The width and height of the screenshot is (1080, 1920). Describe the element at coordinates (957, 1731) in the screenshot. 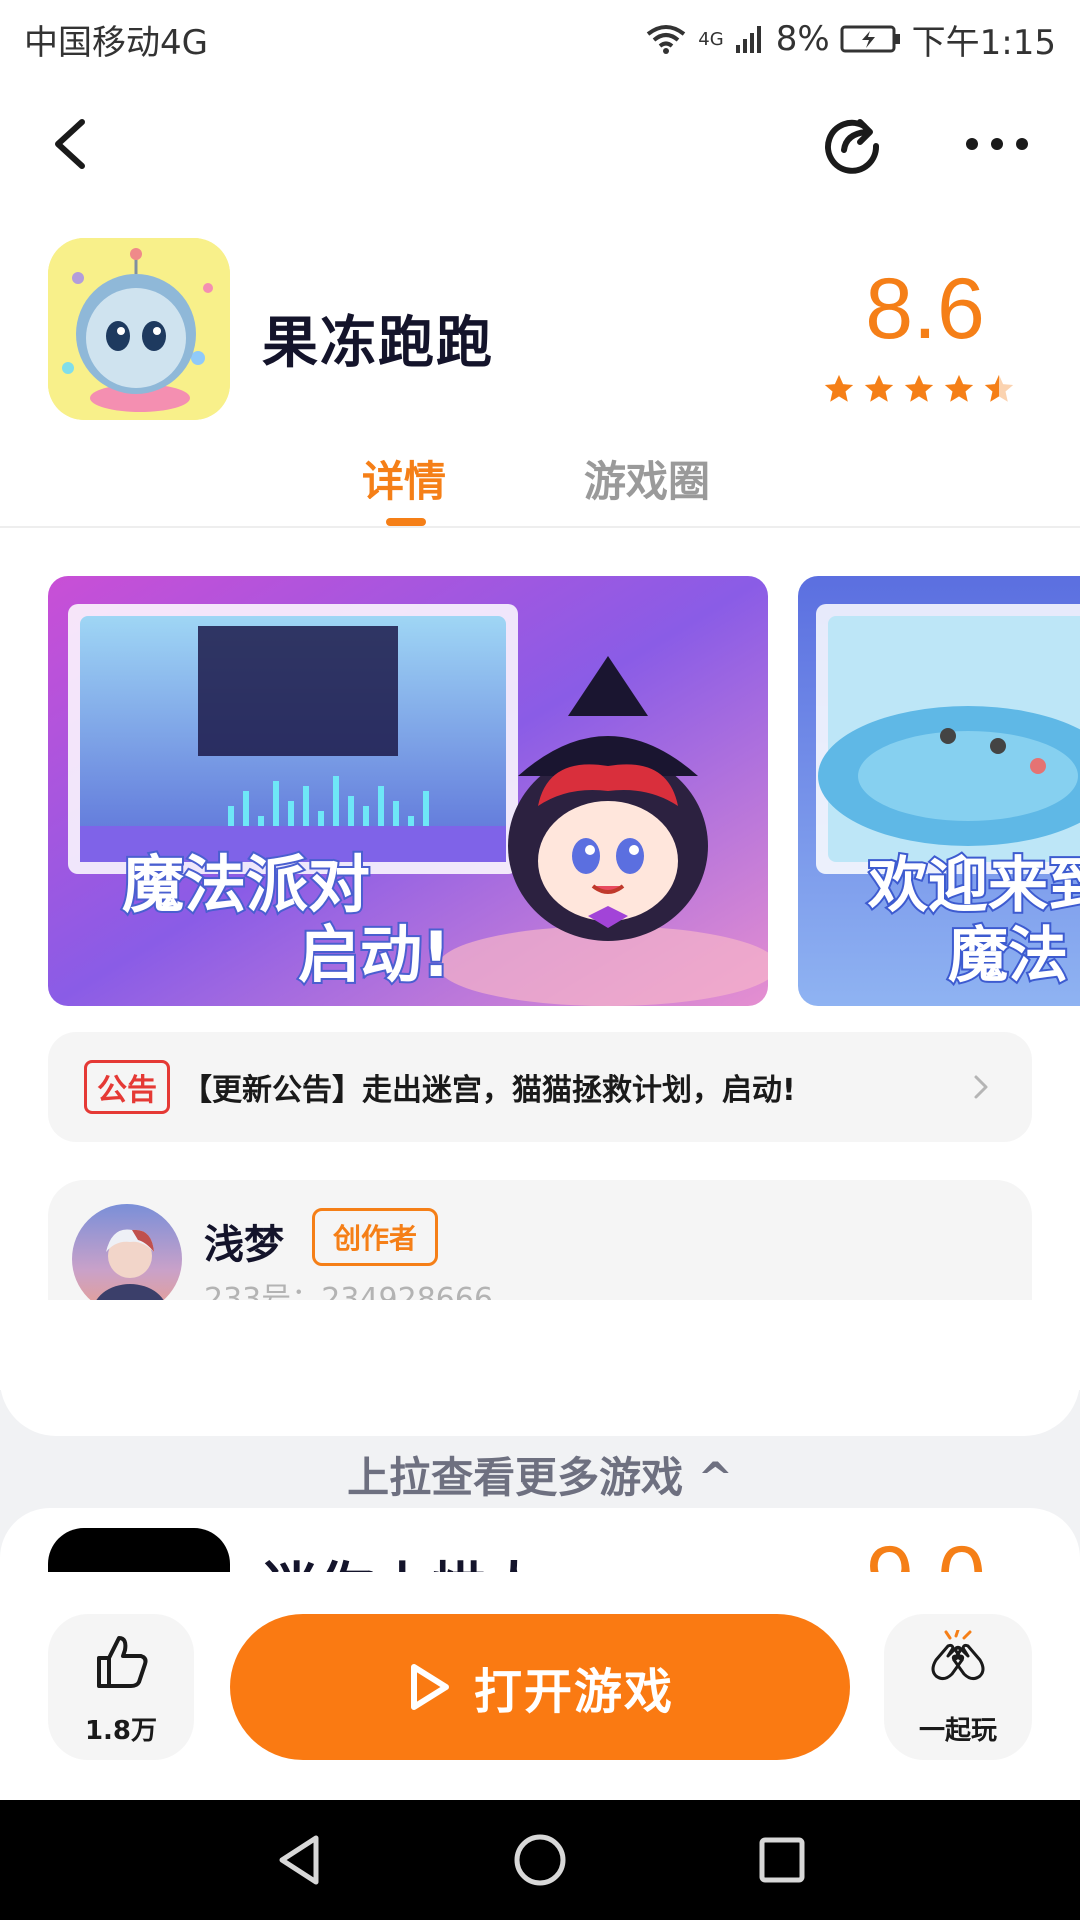

I see `play-together-label: 一起玩` at that location.